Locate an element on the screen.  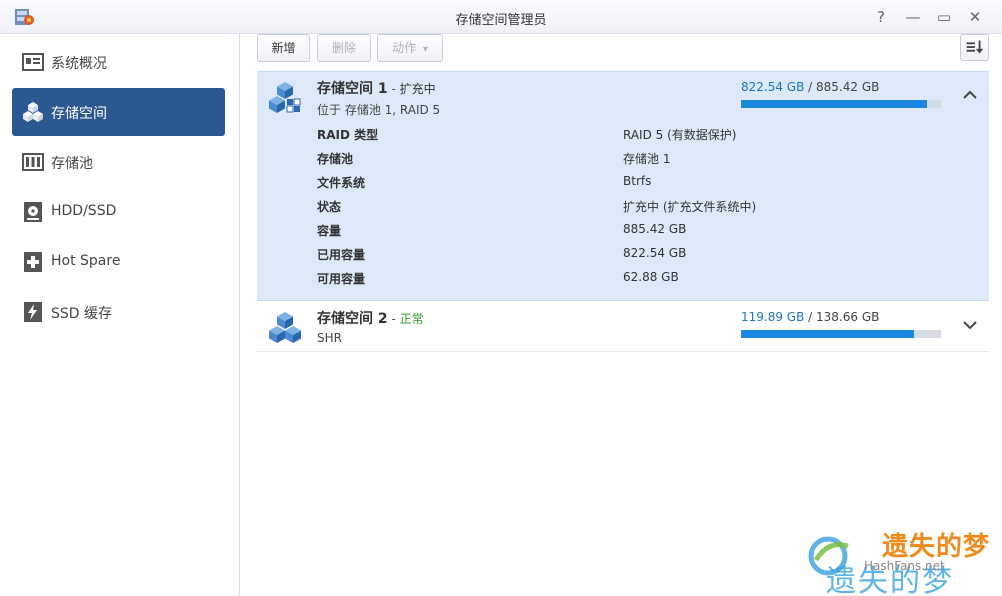
detail-row: 存储池 存储池 1 is located at coordinates (642, 158).